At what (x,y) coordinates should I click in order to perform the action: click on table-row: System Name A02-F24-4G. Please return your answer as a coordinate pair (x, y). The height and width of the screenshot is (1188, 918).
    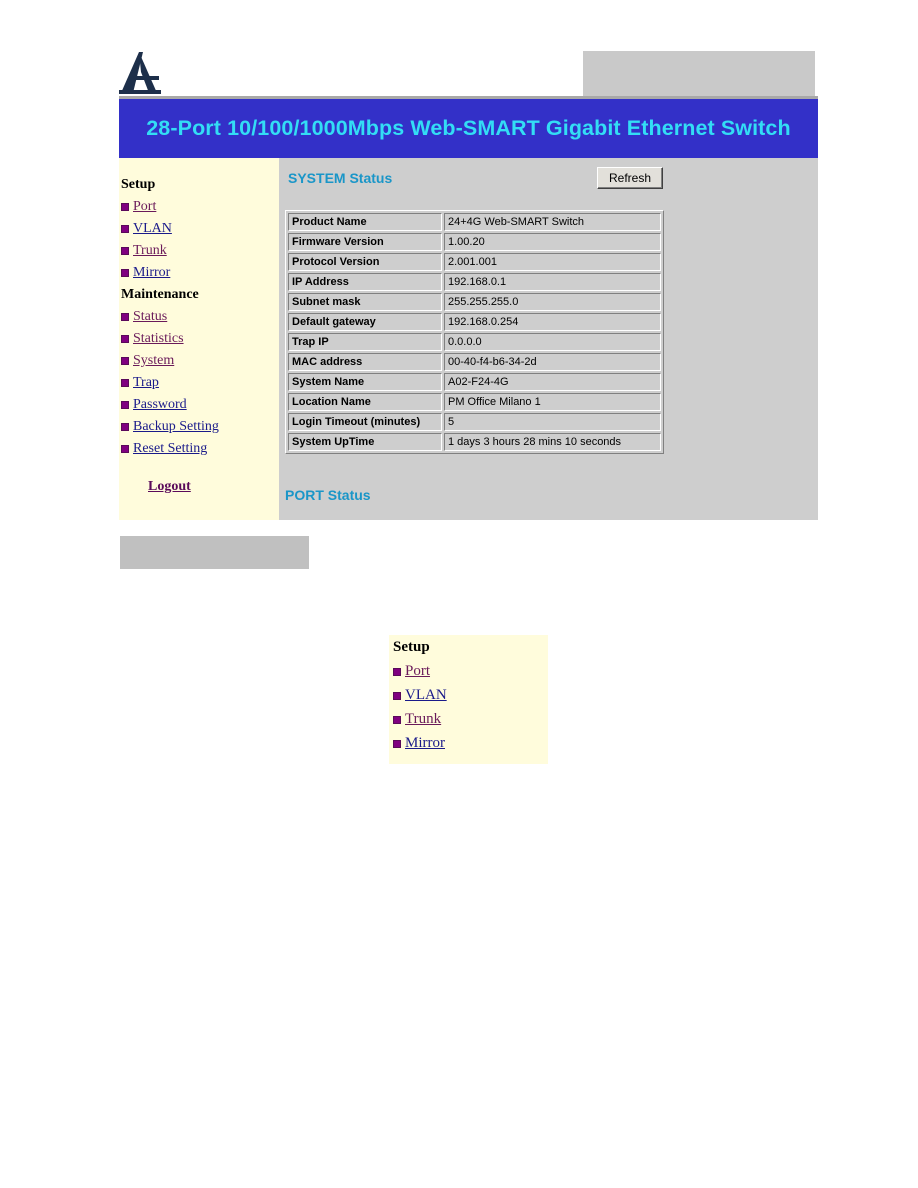
    Looking at the image, I should click on (474, 382).